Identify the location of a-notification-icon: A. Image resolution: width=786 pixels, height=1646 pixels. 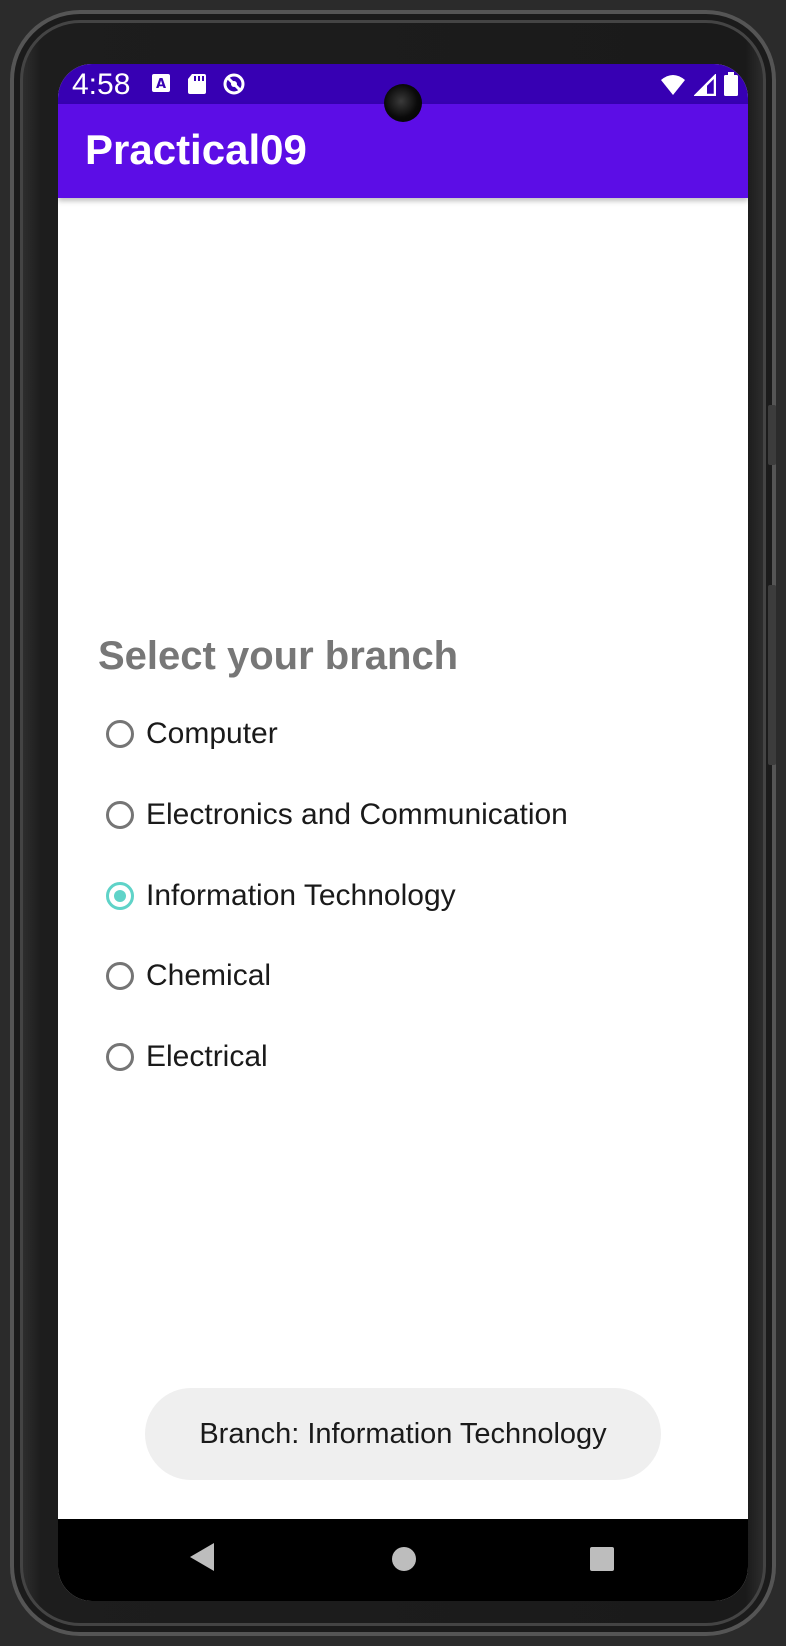
(161, 86).